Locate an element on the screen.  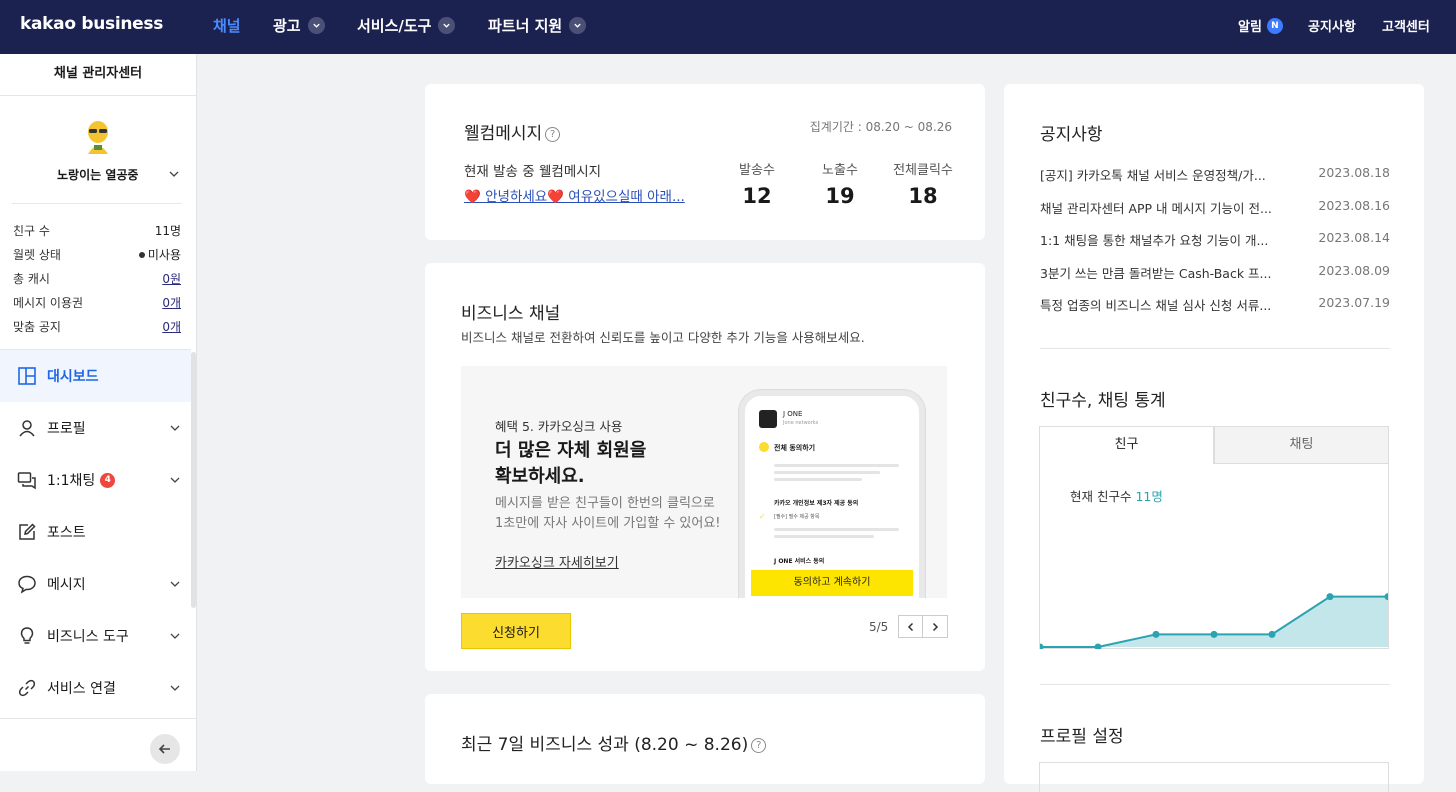
sidebar-item-label: 포스트 is located at coordinates (66, 533).